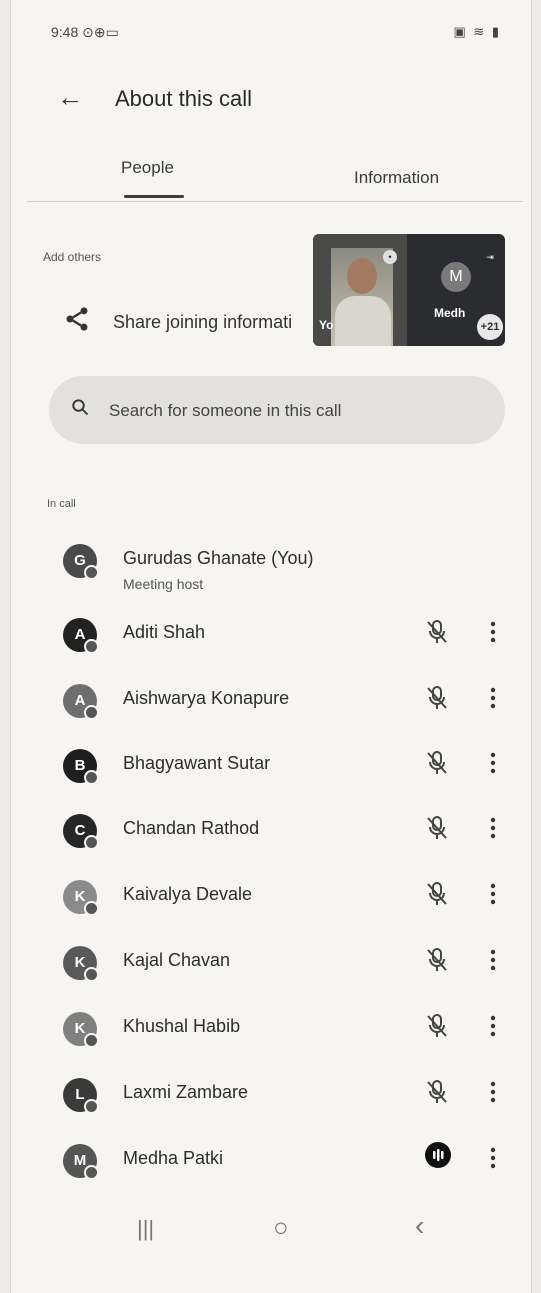  Describe the element at coordinates (286, 640) in the screenshot. I see `participant-row: A Aditi Shah` at that location.